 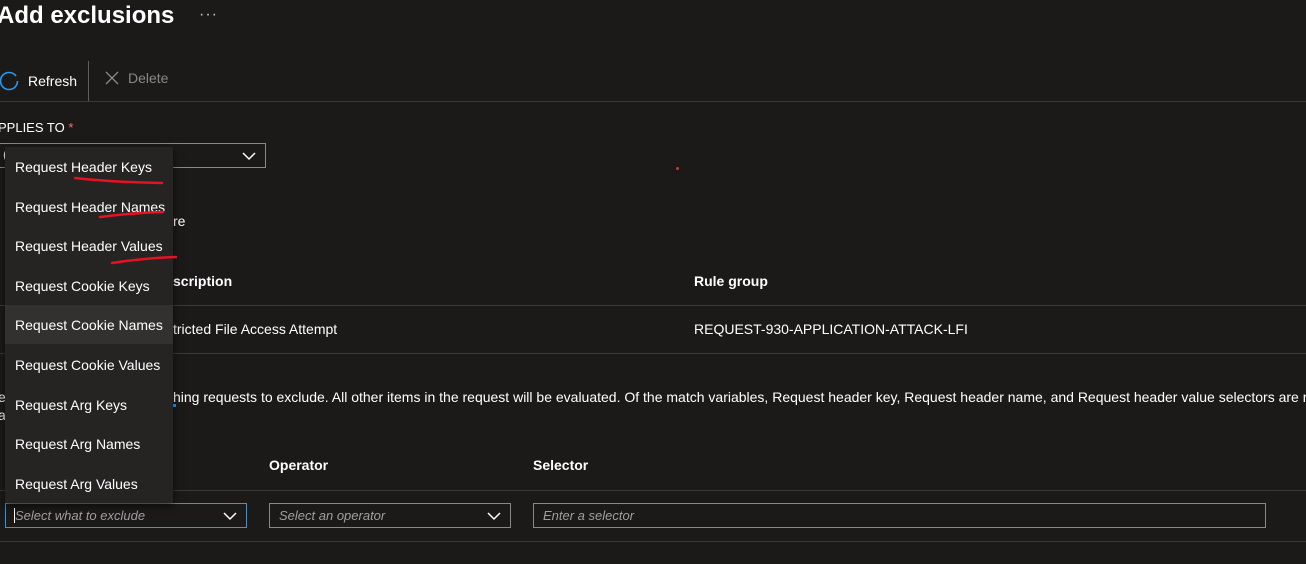 I want to click on table-header-divider, so click(x=653, y=305).